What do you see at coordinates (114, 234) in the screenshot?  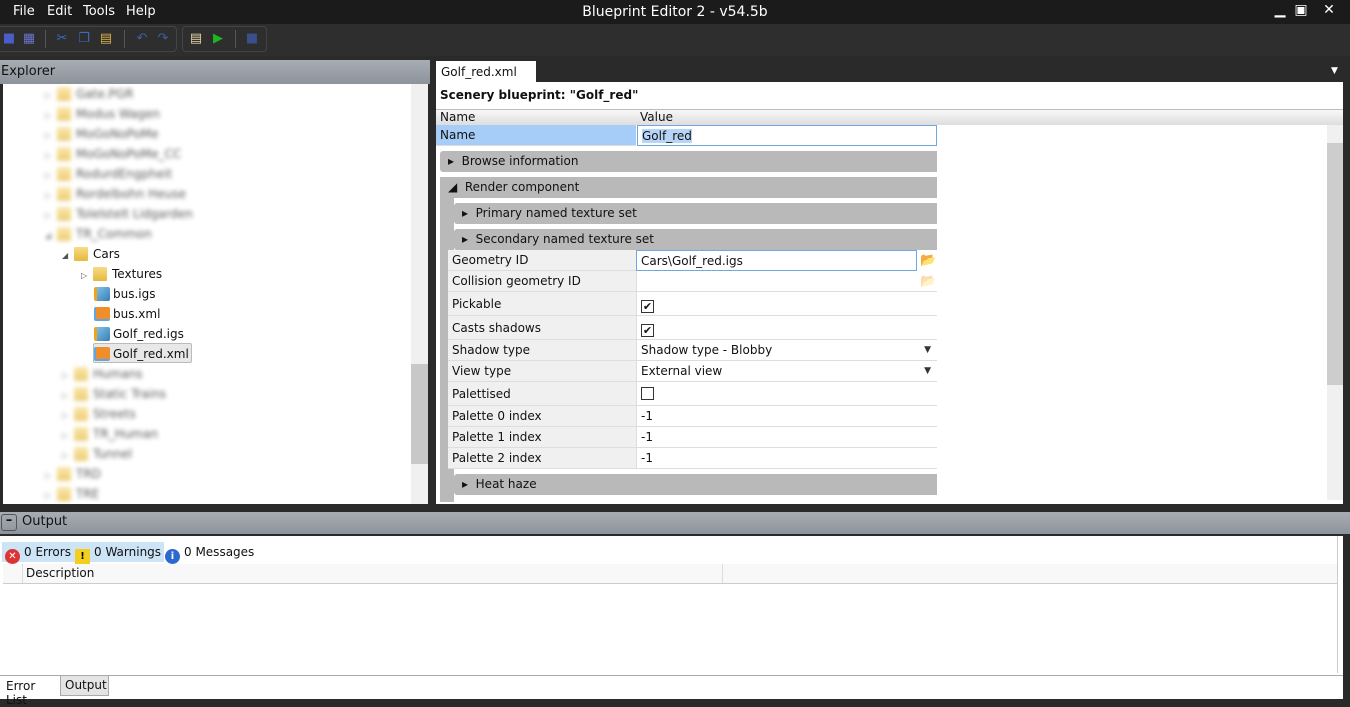 I see `tree-label: TR_Common` at bounding box center [114, 234].